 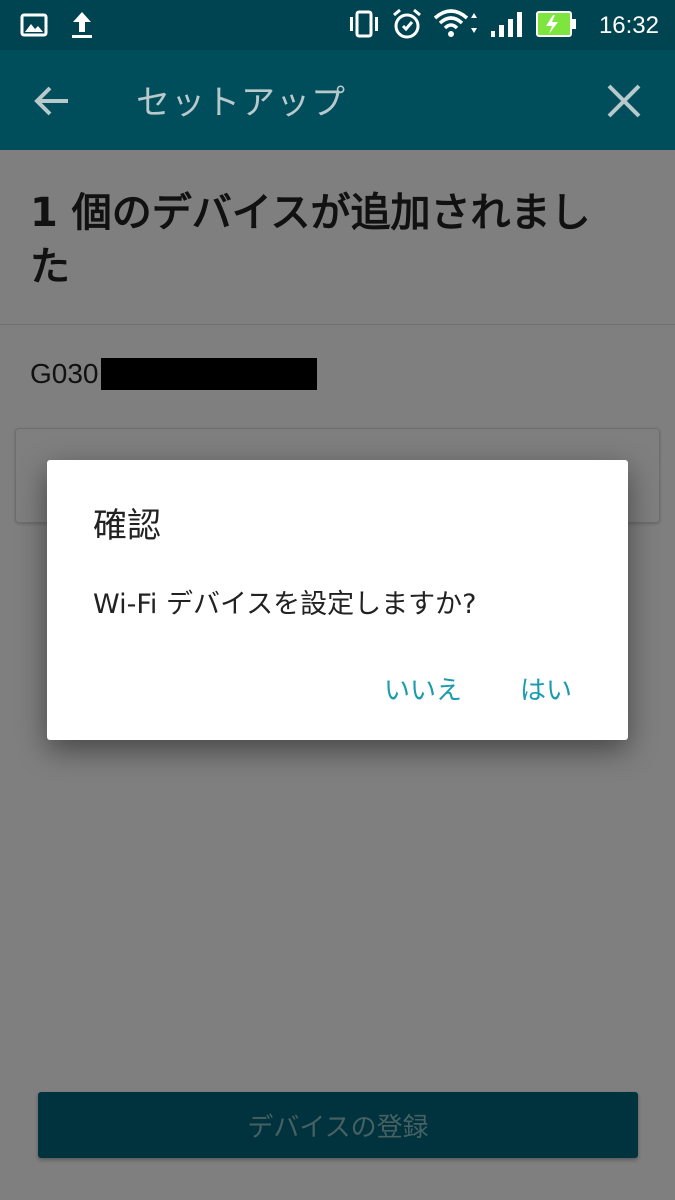 I want to click on dialog-message: Wi-Fi デバイスを設定しますか?, so click(x=285, y=604).